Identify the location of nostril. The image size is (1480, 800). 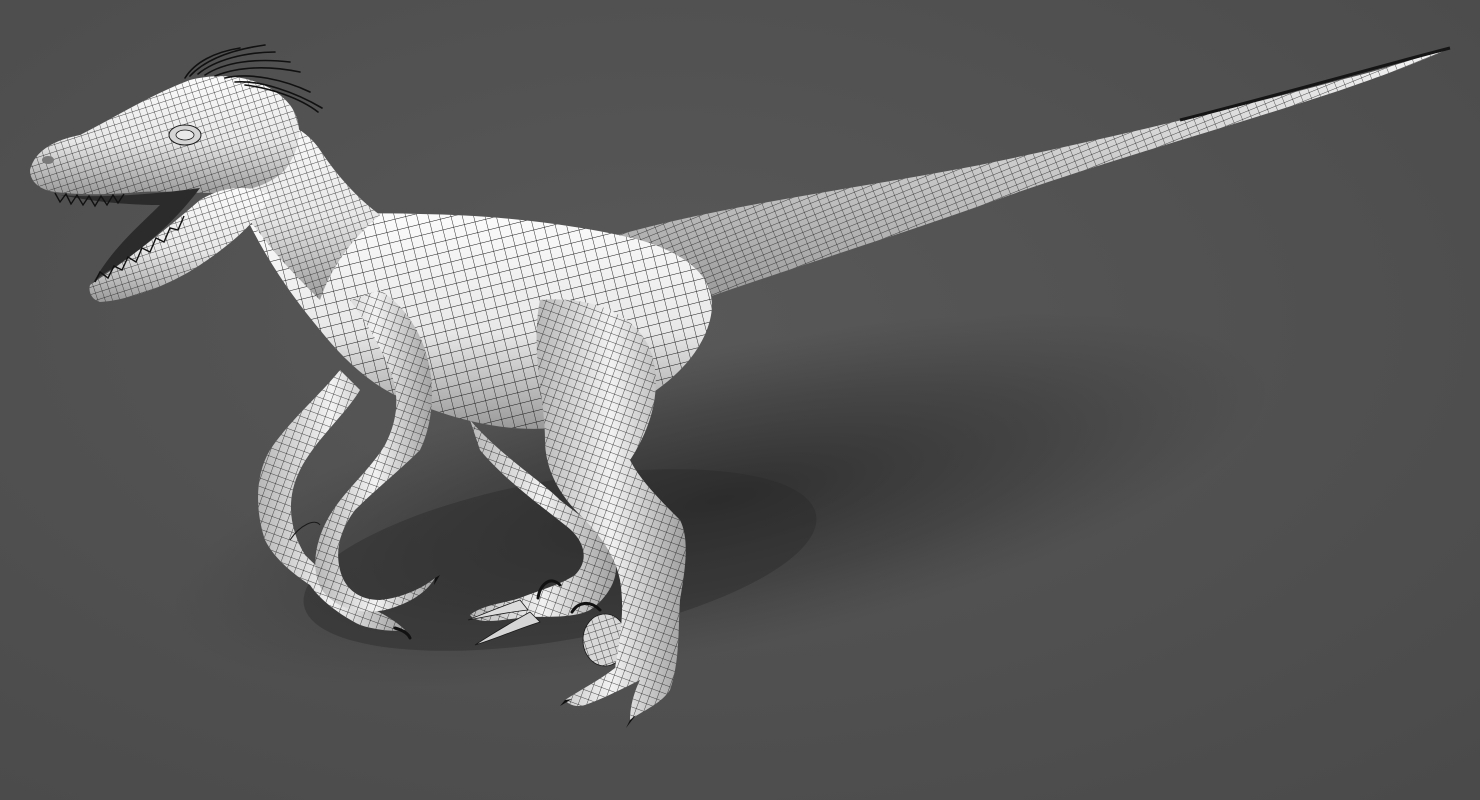
(48, 160).